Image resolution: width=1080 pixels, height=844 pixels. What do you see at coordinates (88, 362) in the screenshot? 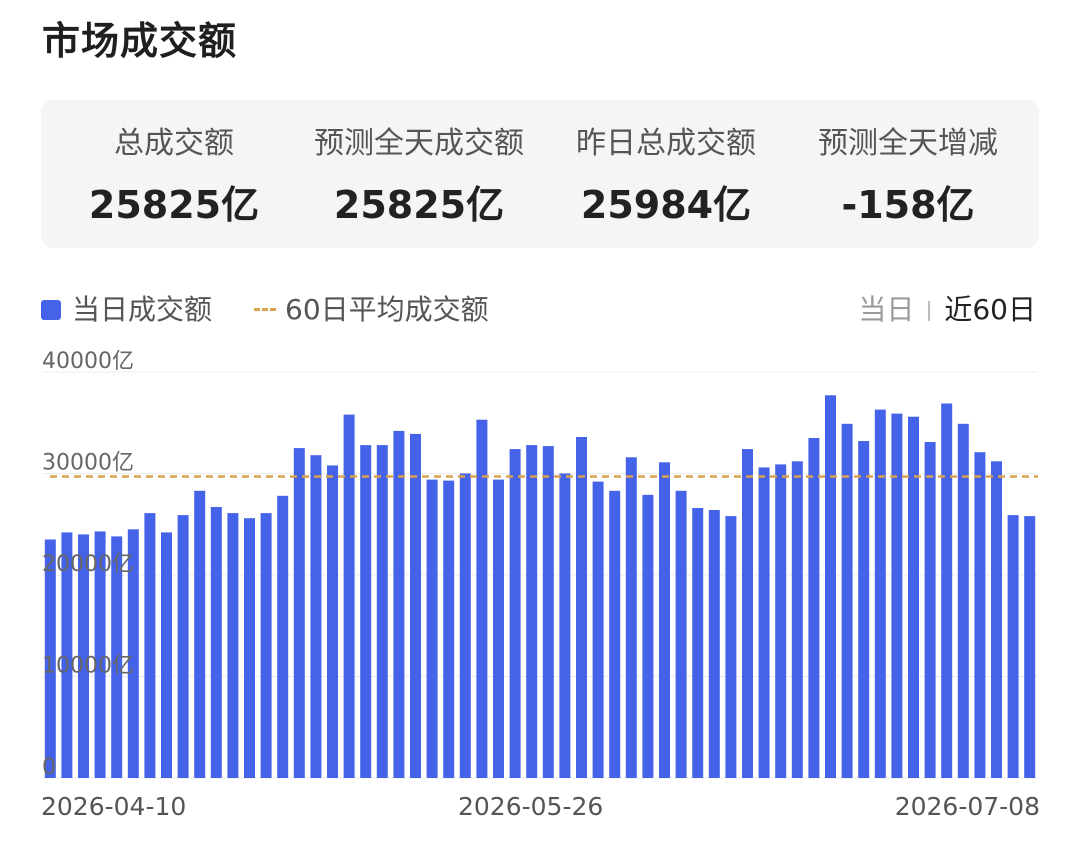
I see `y-tick-label: 40000亿` at bounding box center [88, 362].